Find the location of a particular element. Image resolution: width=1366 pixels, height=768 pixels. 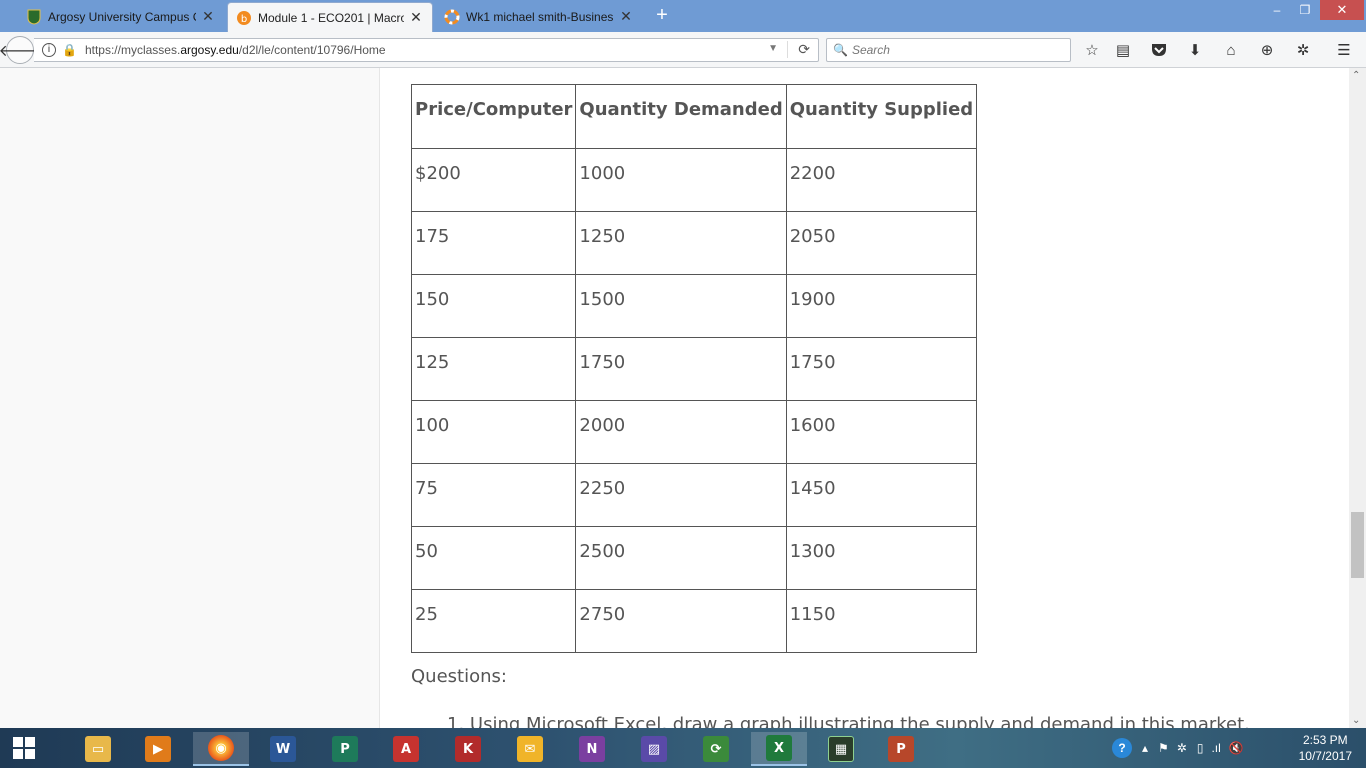

vertical-scrollbar: ⌃ ⌄ is located at coordinates (1357, 398).